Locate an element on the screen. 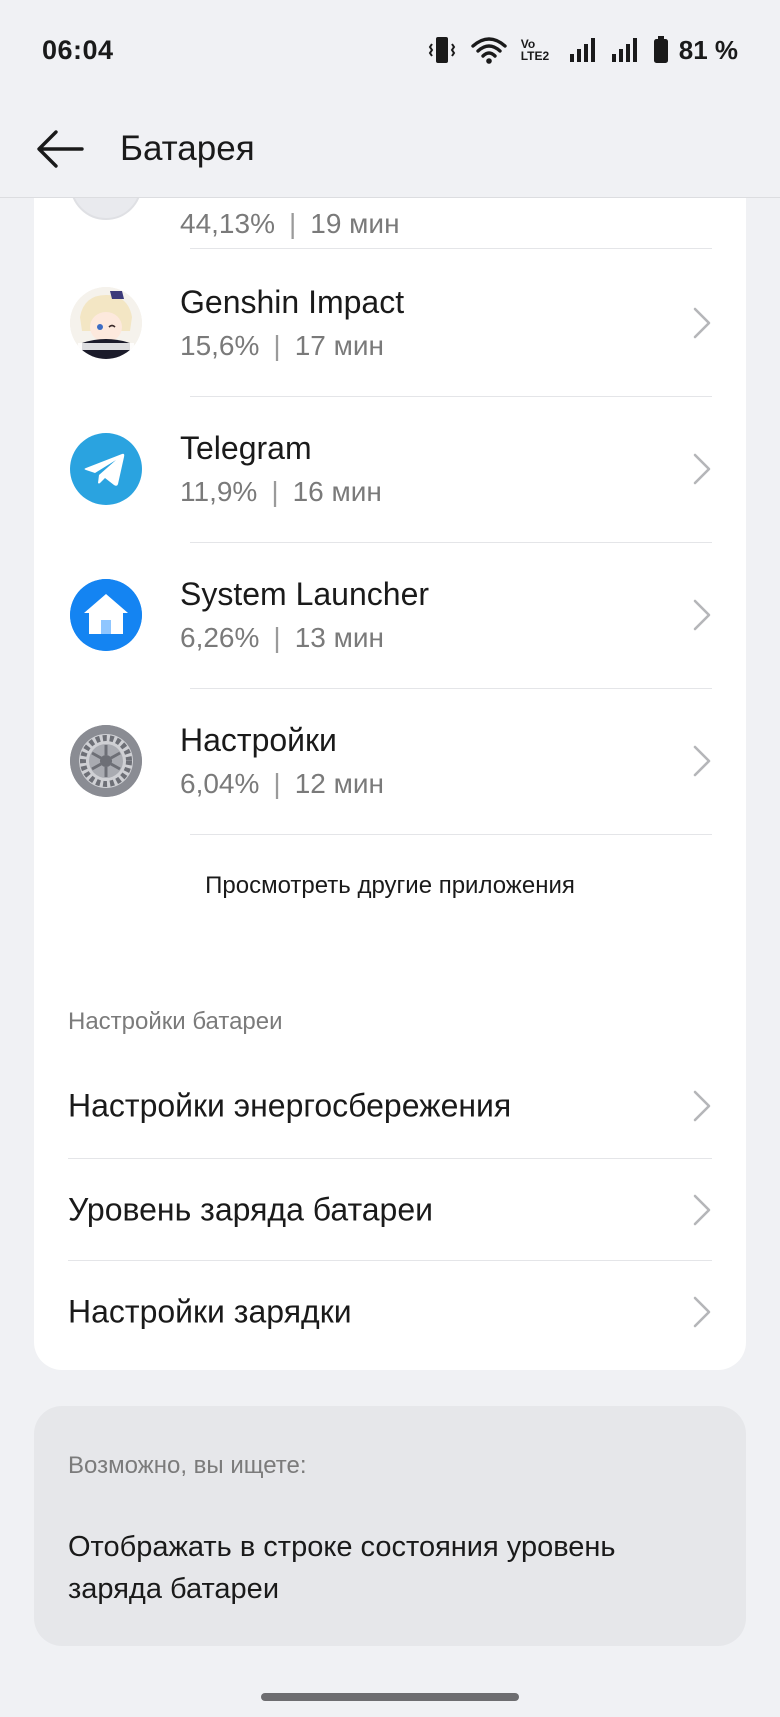 This screenshot has width=780, height=1717. app-name: System Launcher is located at coordinates (305, 594).